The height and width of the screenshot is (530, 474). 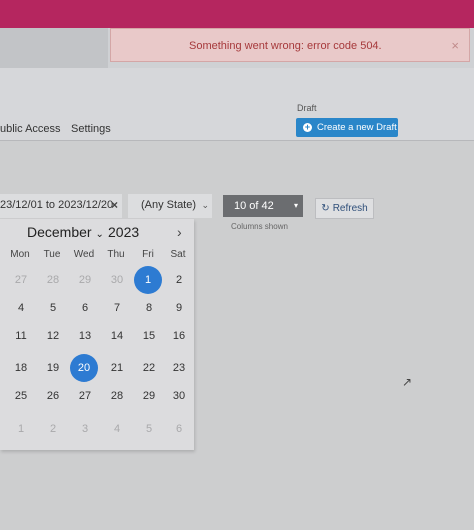 I want to click on calendar-day: 7, so click(x=117, y=308).